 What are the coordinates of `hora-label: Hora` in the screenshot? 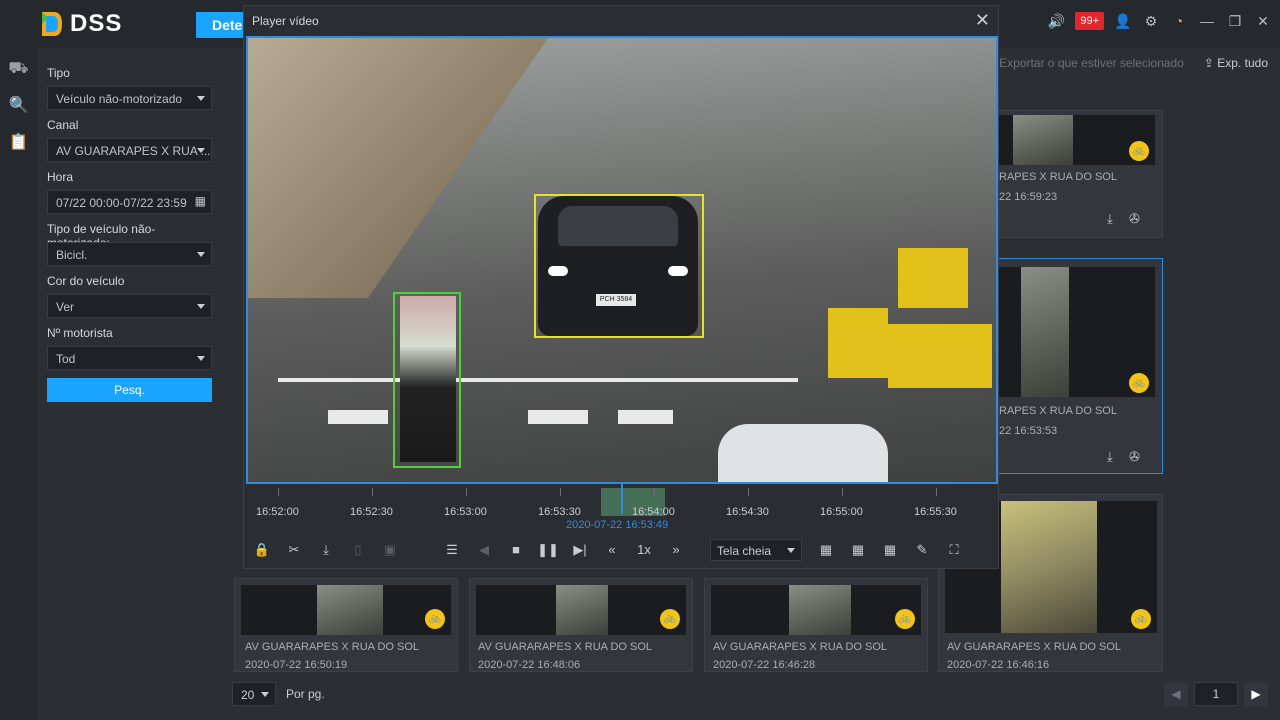 It's located at (60, 177).